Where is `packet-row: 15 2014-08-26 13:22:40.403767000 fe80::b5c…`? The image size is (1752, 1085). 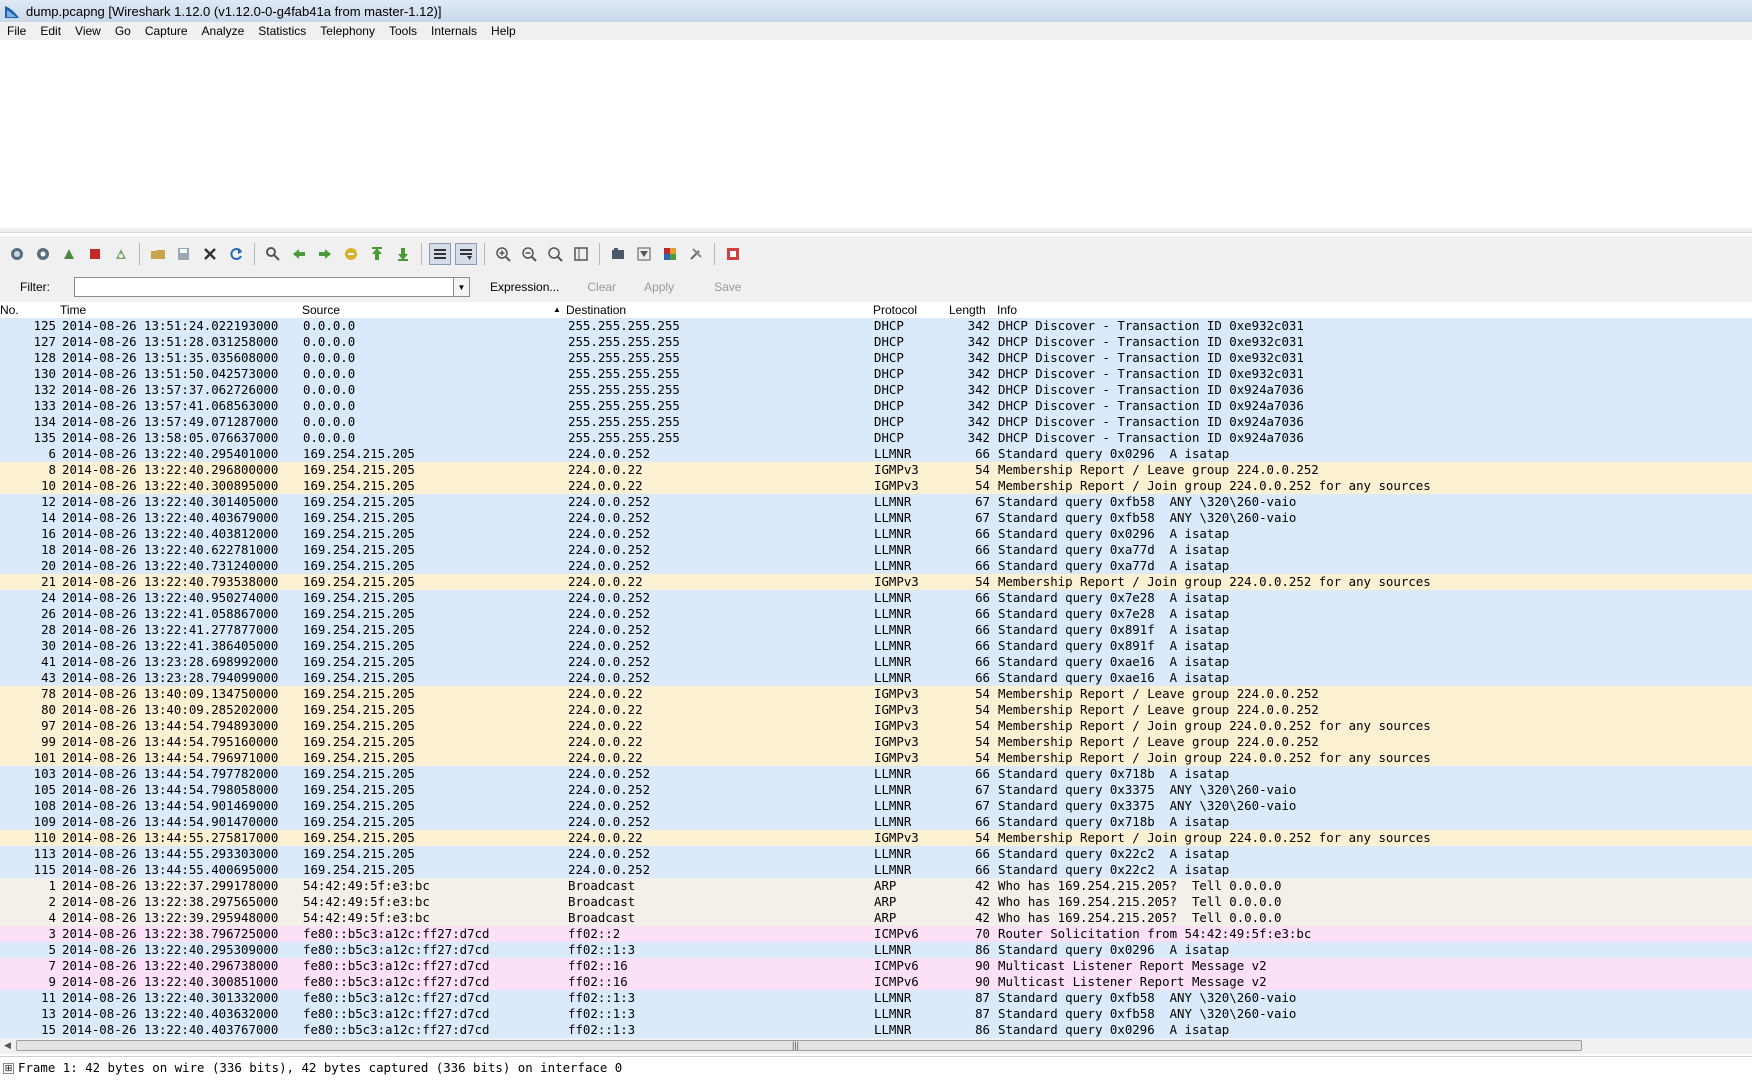 packet-row: 15 2014-08-26 13:22:40.403767000 fe80::b5c… is located at coordinates (876, 1030).